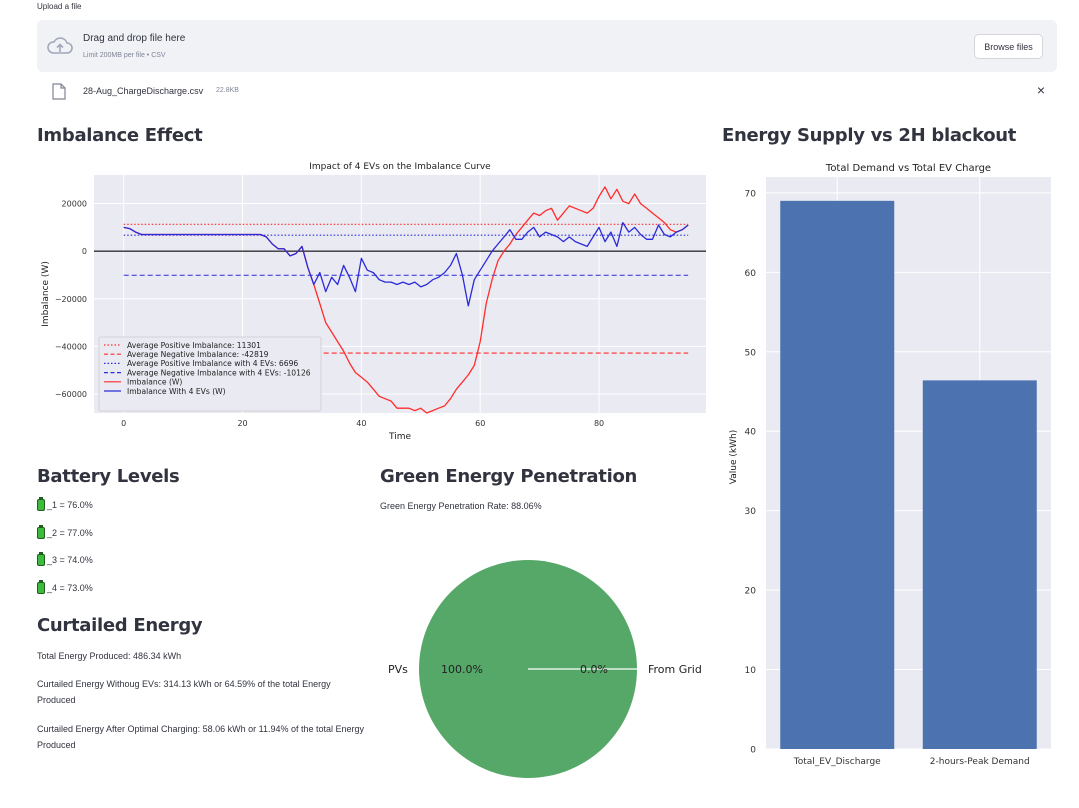 The image size is (1079, 808). Describe the element at coordinates (124, 55) in the screenshot. I see `dropzone-limit: Limit 200MB per file • CSV` at that location.